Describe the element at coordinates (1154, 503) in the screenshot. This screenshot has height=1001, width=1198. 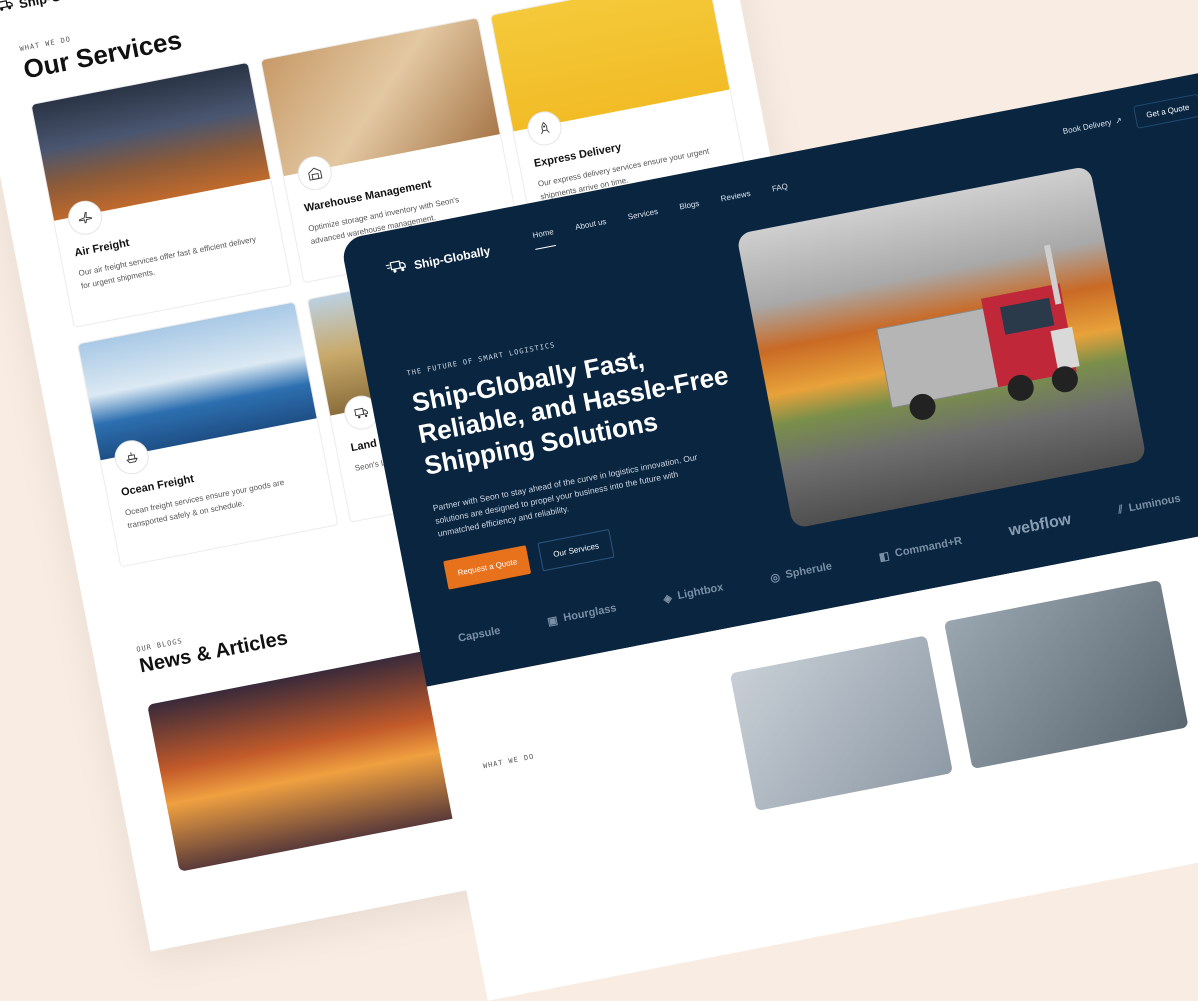
I see `brand-luminous-label: Luminous` at that location.